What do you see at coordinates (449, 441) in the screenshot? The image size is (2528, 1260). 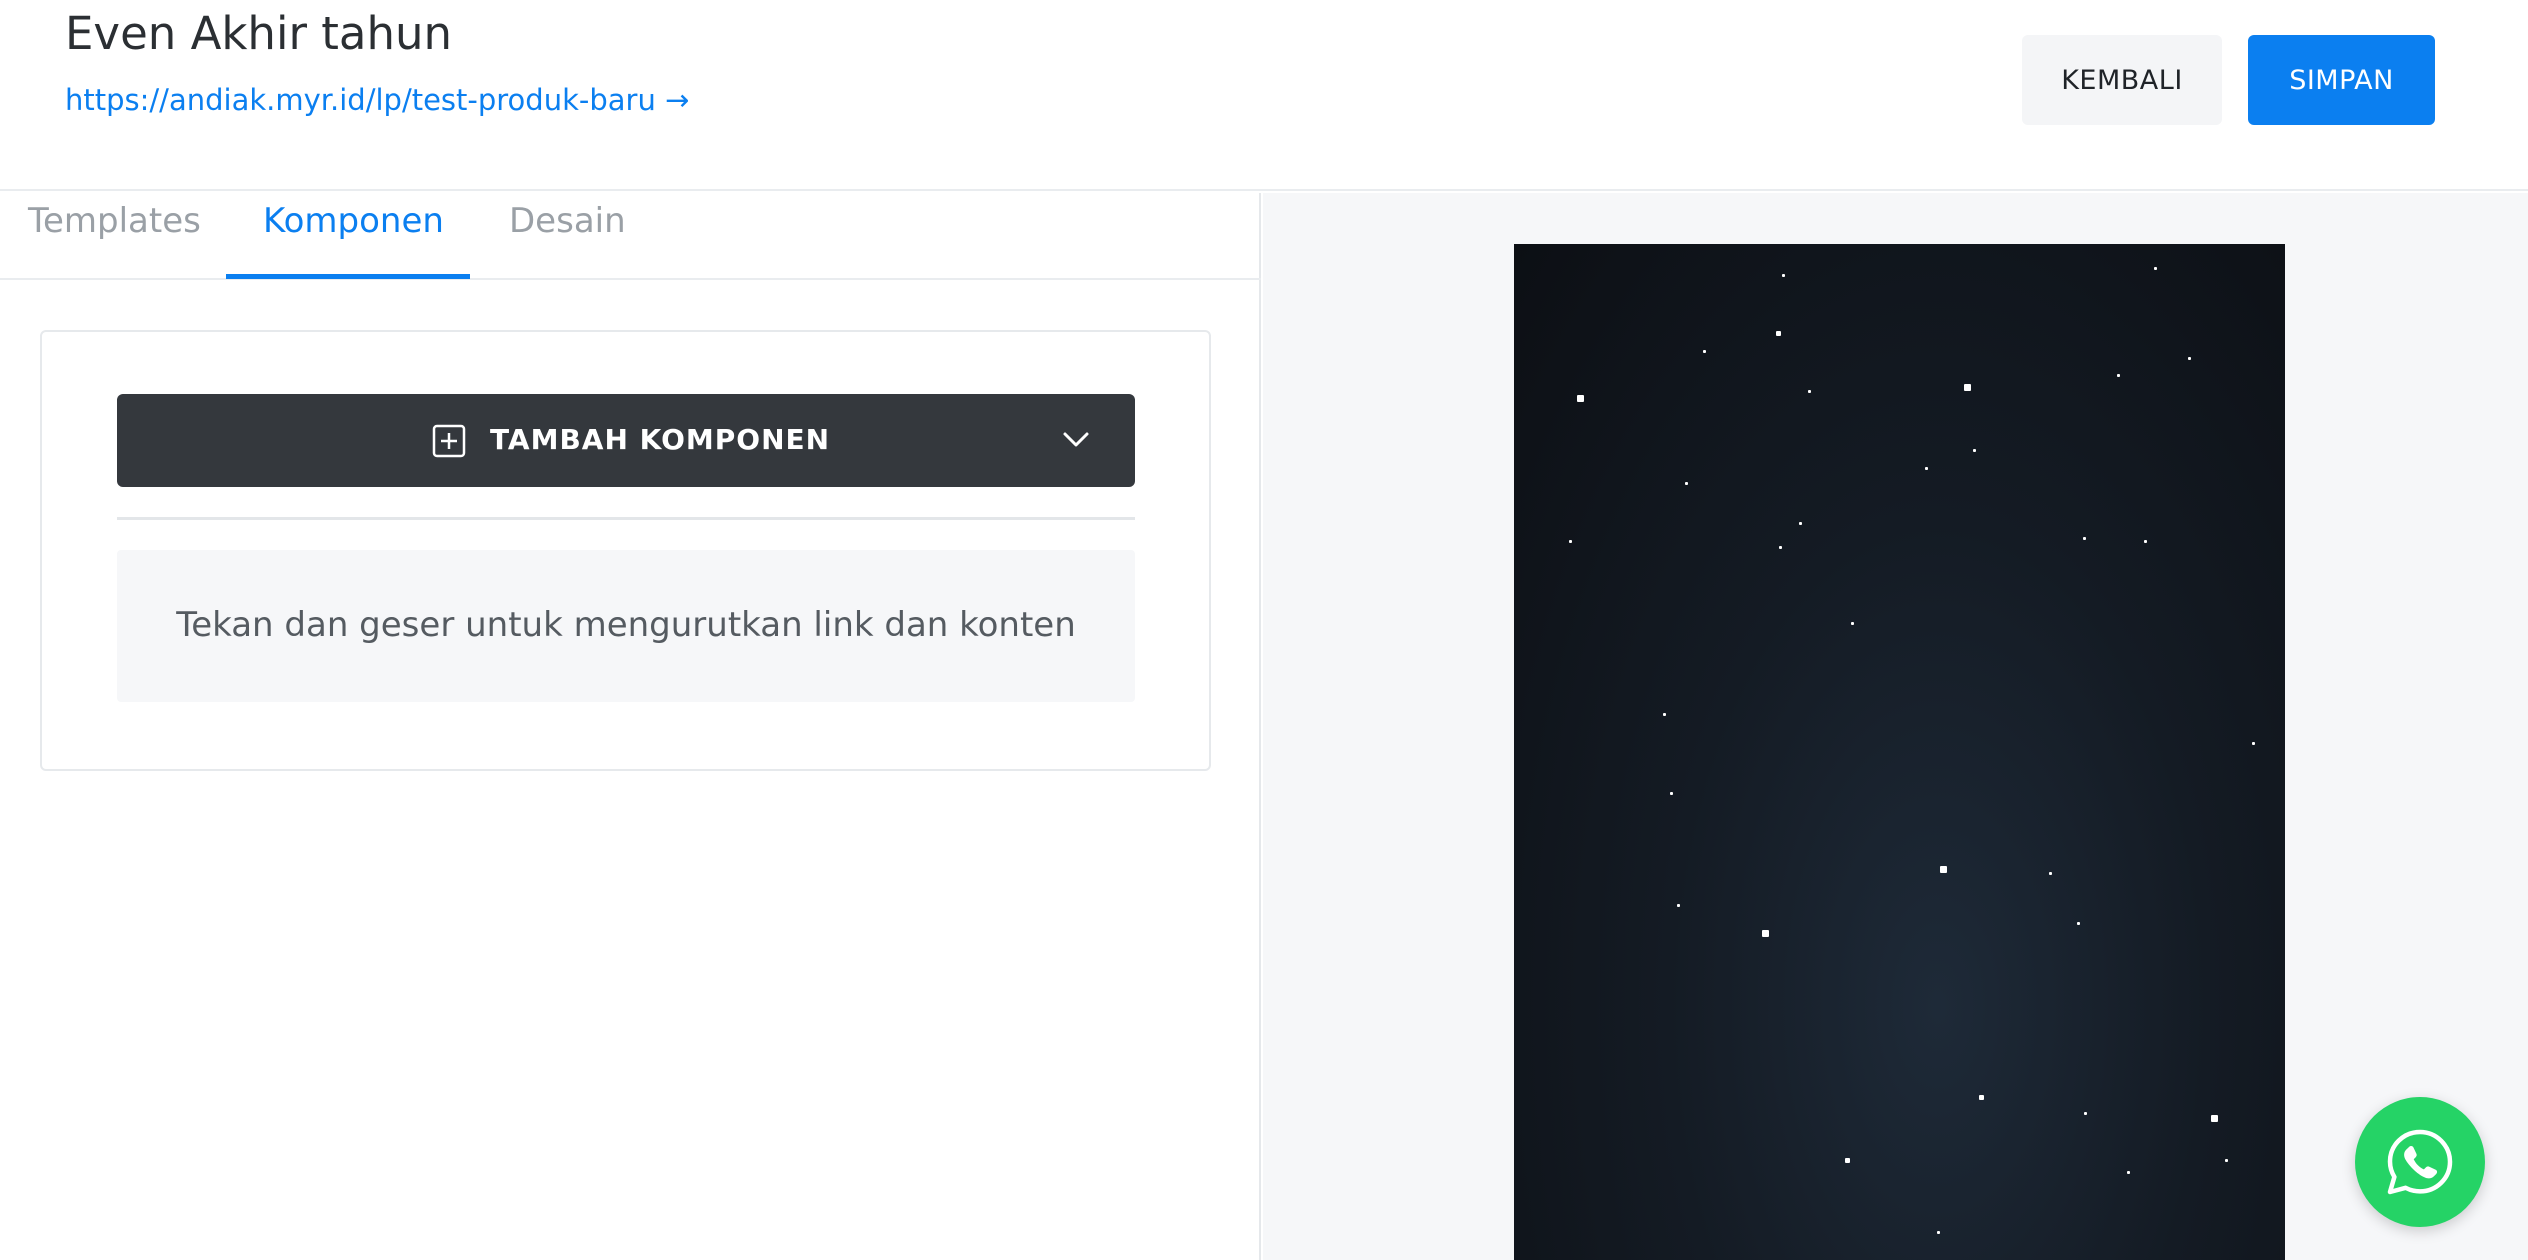 I see `plus-square-icon` at bounding box center [449, 441].